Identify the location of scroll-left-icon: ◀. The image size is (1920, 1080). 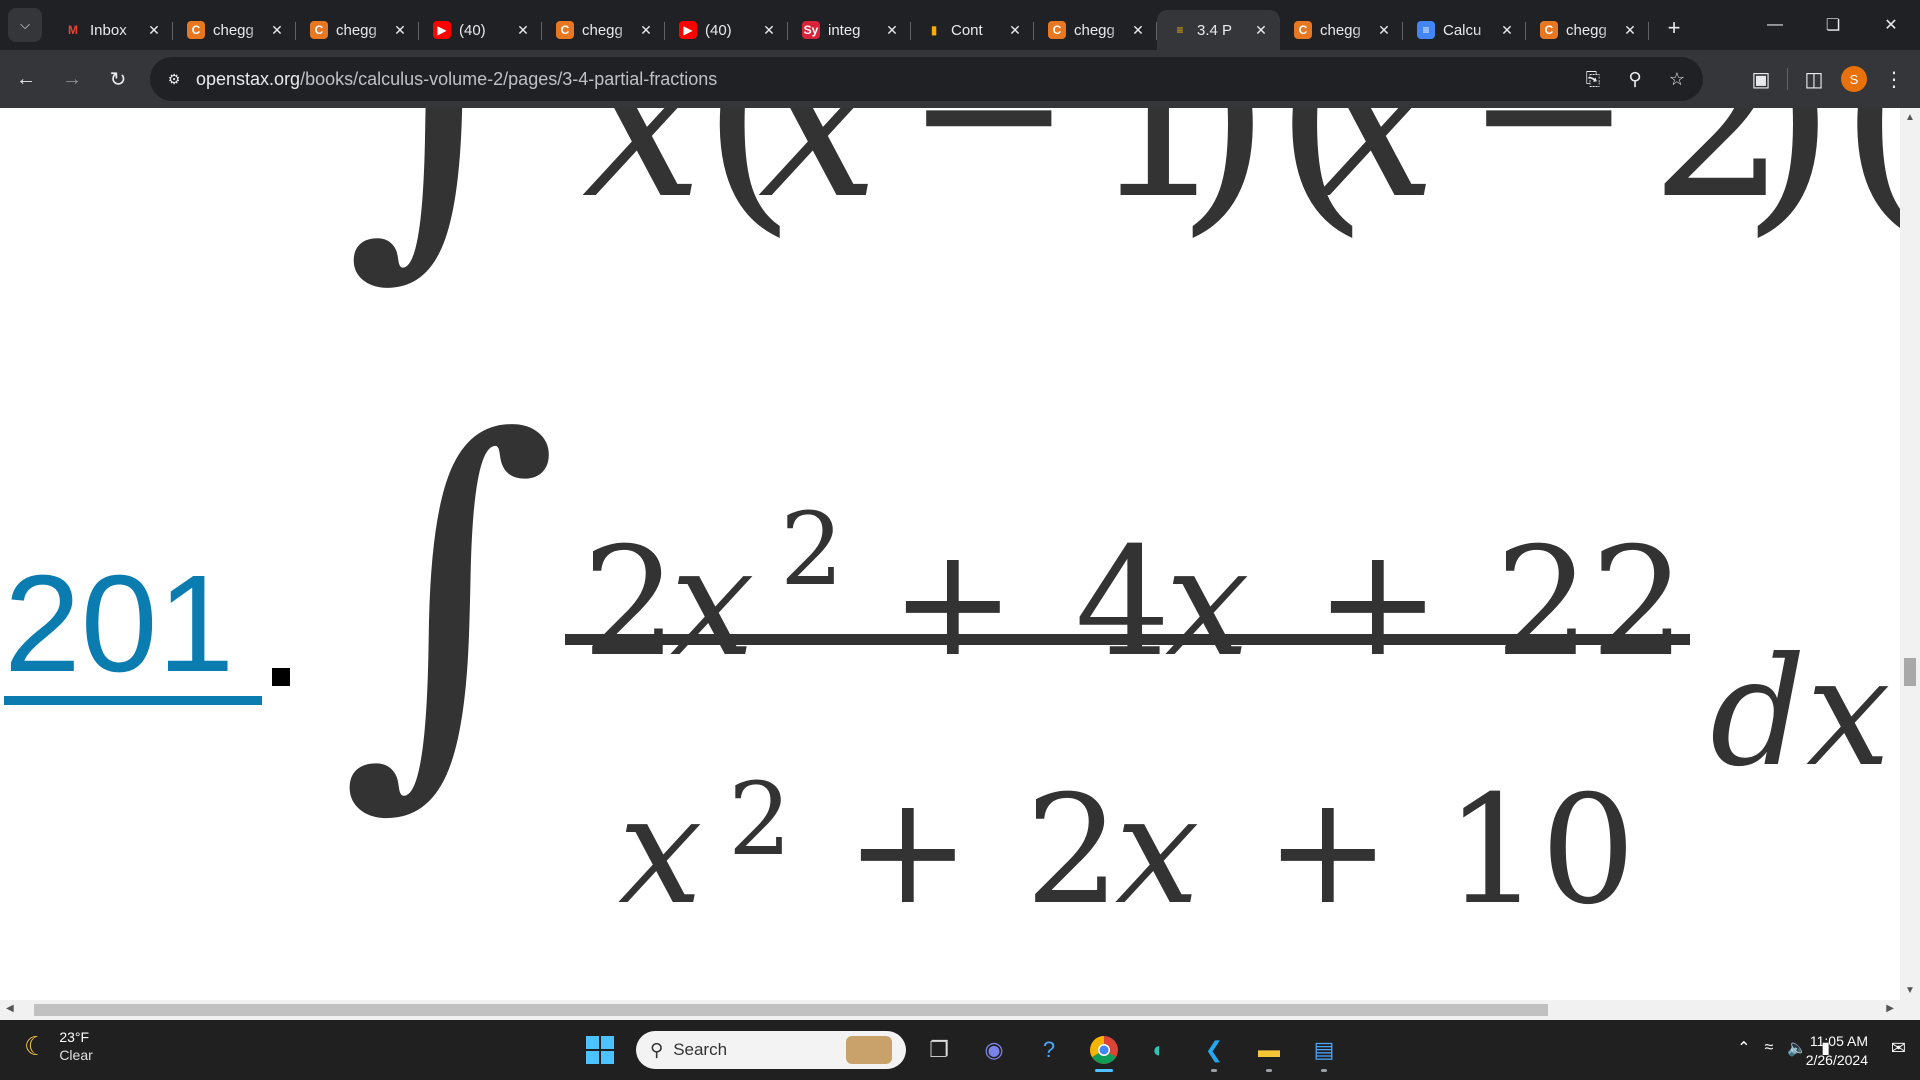
(10, 1008).